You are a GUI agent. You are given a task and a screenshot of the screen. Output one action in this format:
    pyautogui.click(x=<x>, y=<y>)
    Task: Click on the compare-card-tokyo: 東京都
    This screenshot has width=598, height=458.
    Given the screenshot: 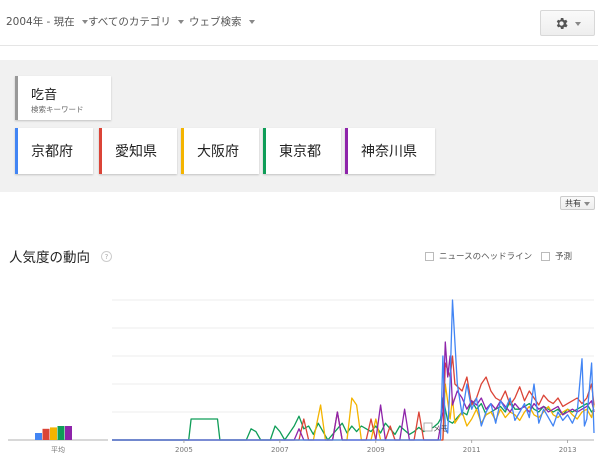 What is the action you would take?
    pyautogui.click(x=302, y=151)
    